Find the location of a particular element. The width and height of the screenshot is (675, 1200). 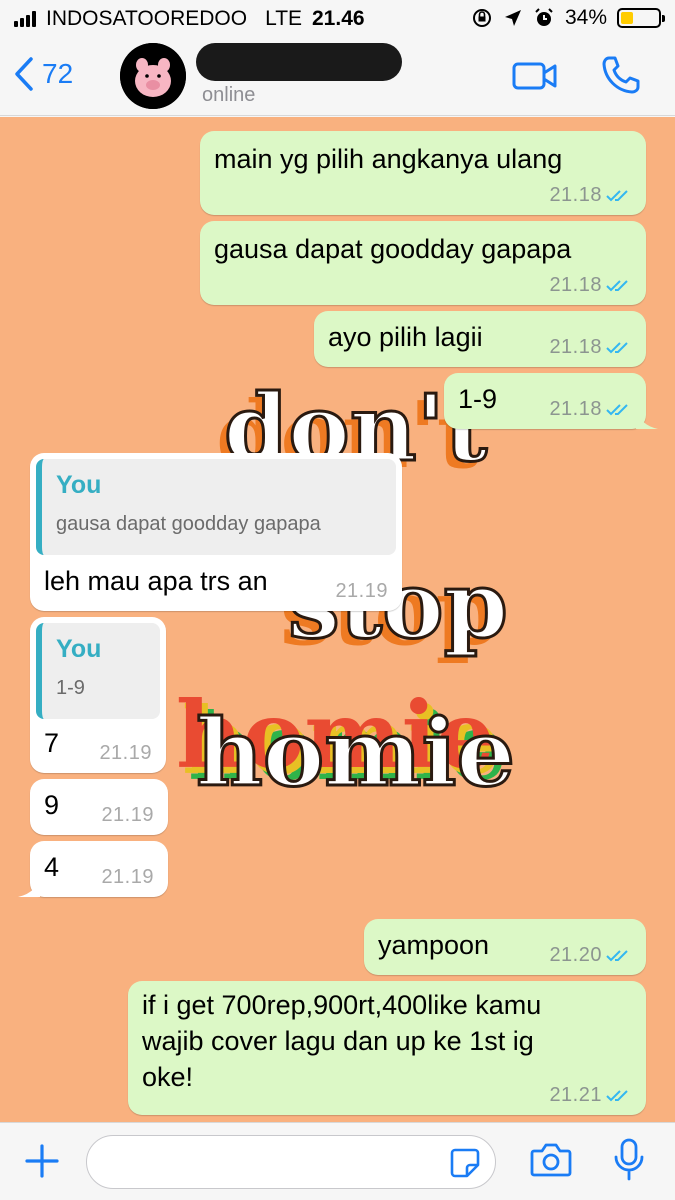

network-type: LTE is located at coordinates (284, 18).